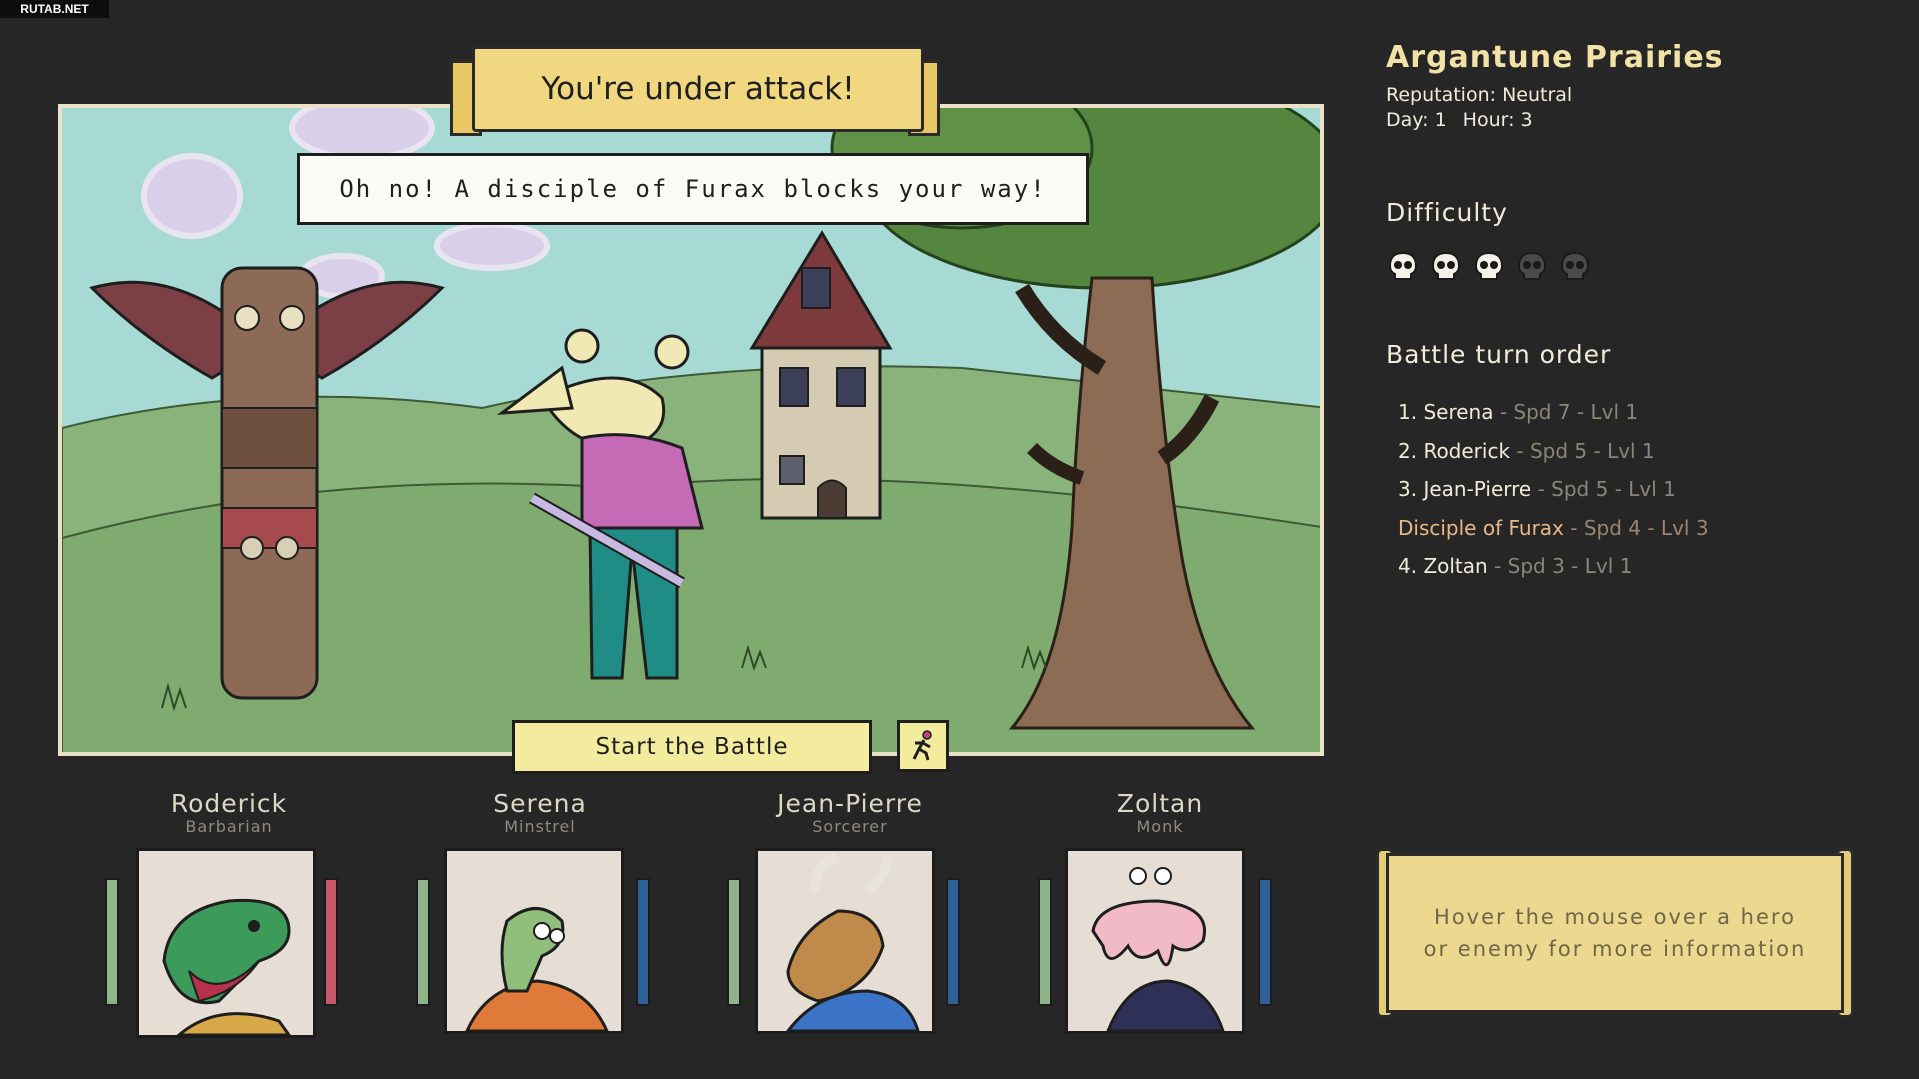  What do you see at coordinates (1499, 354) in the screenshot?
I see `turn-order-label: Battle turn order` at bounding box center [1499, 354].